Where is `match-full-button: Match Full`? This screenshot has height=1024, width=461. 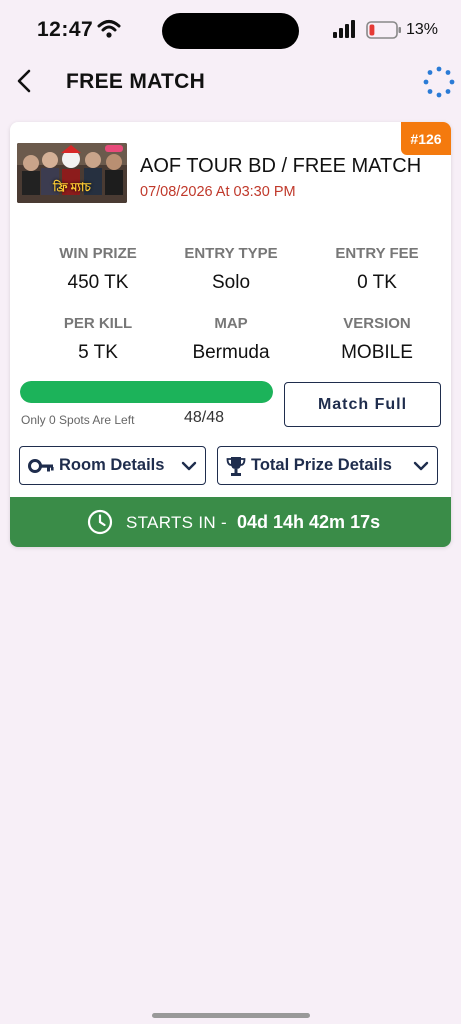 match-full-button: Match Full is located at coordinates (362, 404).